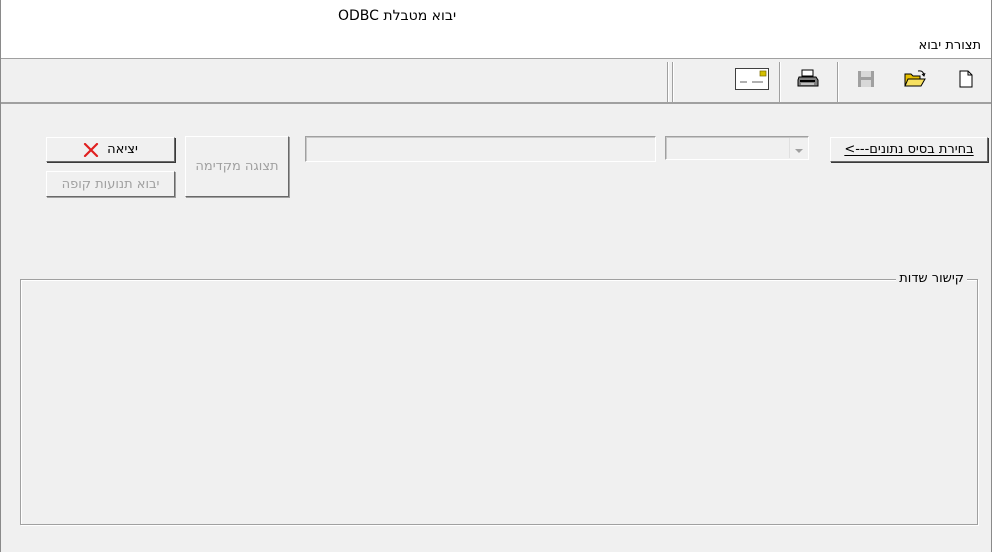 Image resolution: width=992 pixels, height=552 pixels. I want to click on menu-bar: תצורת יבוא, so click(496, 45).